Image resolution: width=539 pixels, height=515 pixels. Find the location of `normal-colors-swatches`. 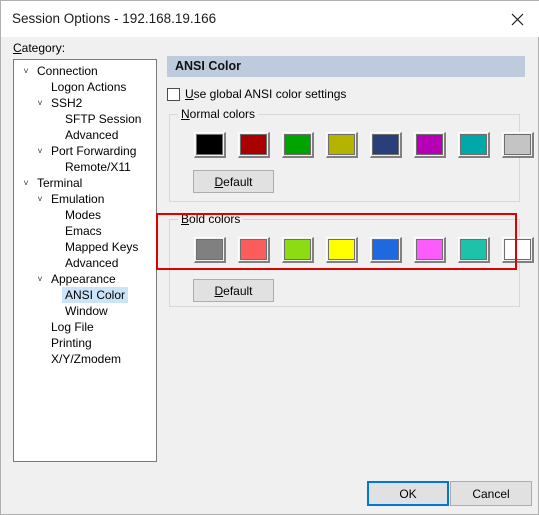

normal-colors-swatches is located at coordinates (364, 145).